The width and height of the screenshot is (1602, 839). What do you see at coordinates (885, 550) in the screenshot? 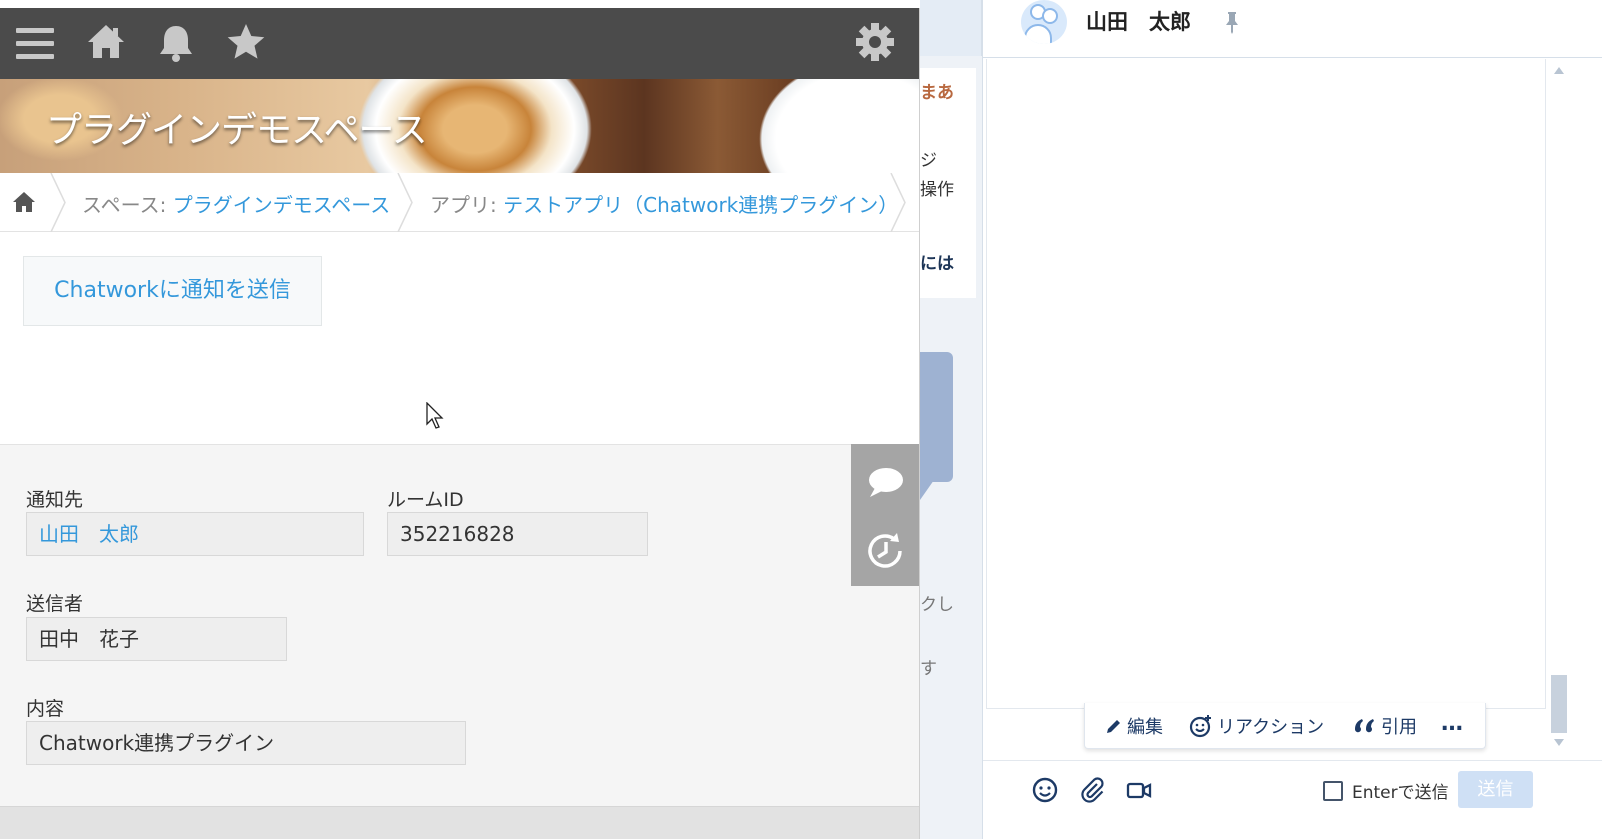
I see `history-icon` at bounding box center [885, 550].